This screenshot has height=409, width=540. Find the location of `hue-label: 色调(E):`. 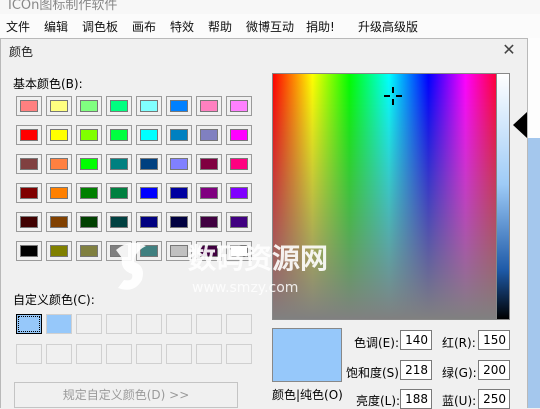

hue-label: 色调(E): is located at coordinates (376, 343).